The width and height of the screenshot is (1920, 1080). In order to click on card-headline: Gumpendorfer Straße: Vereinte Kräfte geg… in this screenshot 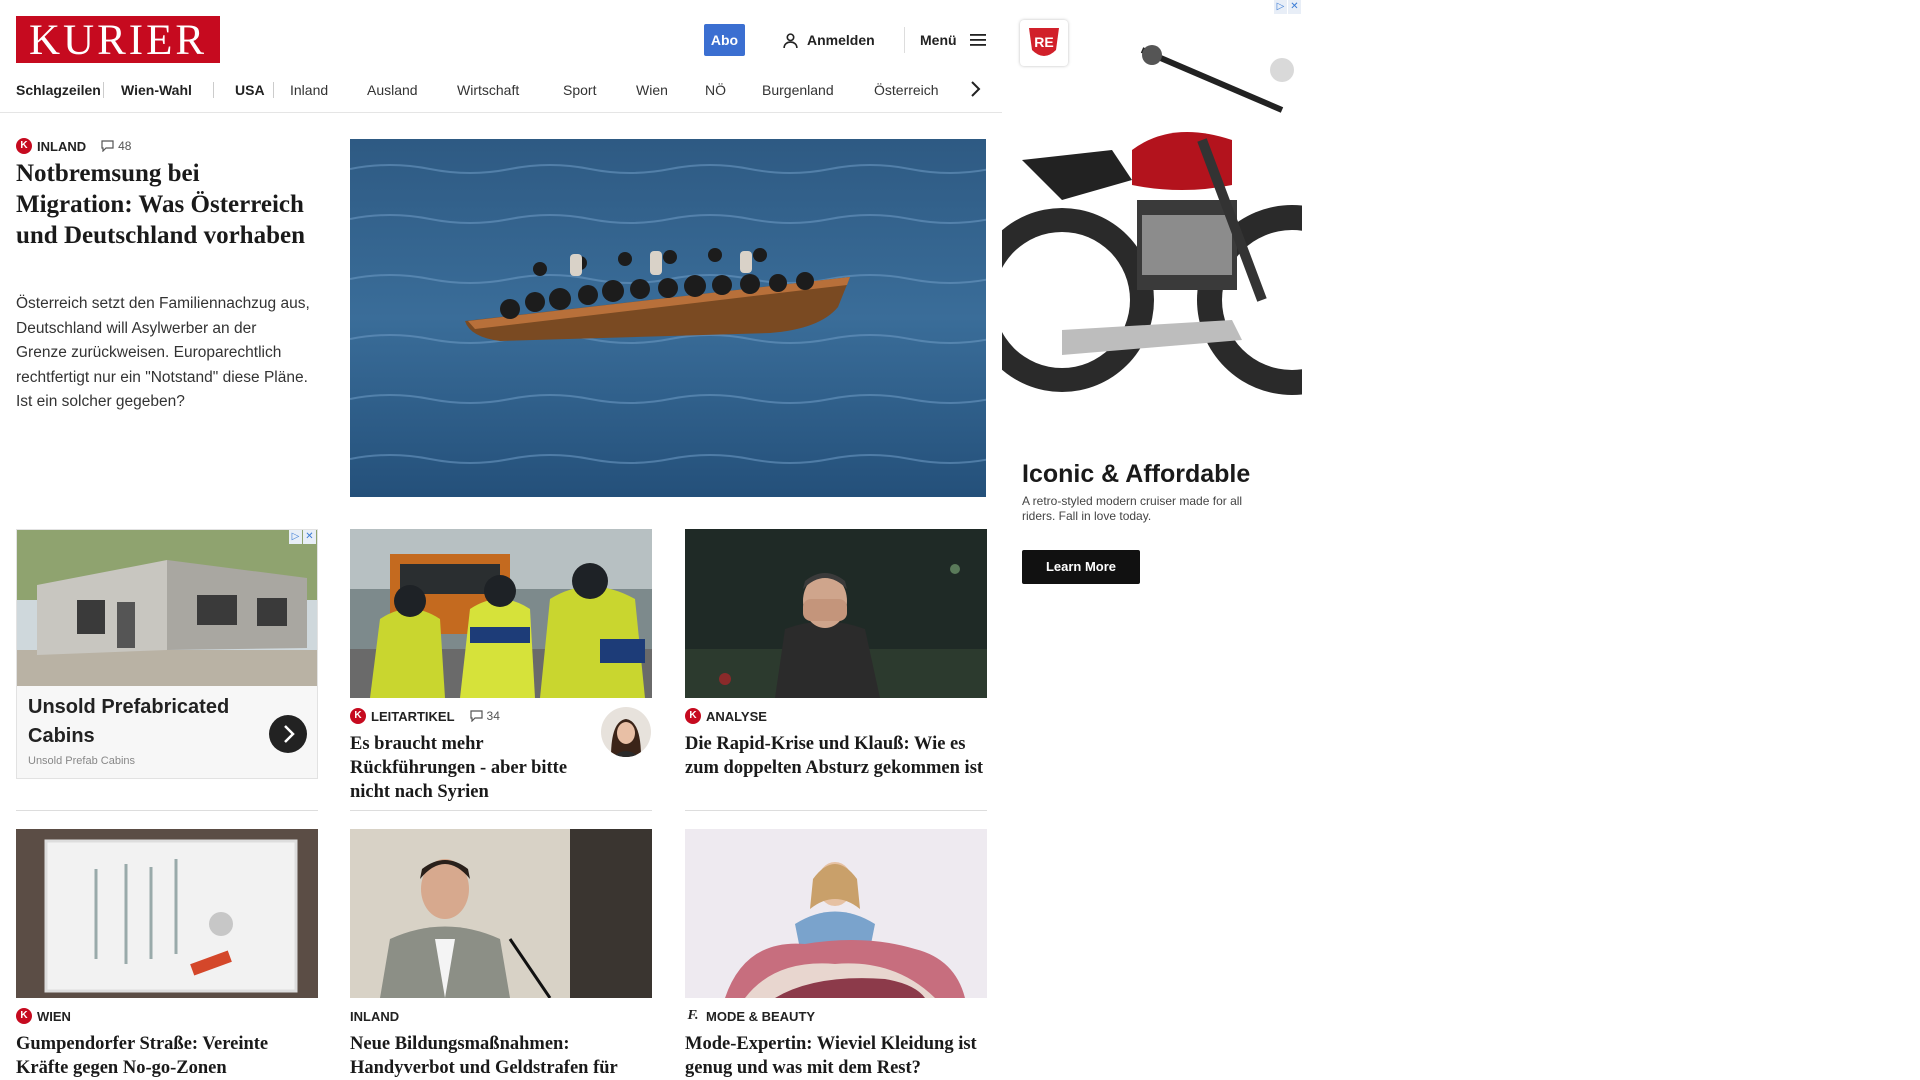, I will do `click(167, 1056)`.